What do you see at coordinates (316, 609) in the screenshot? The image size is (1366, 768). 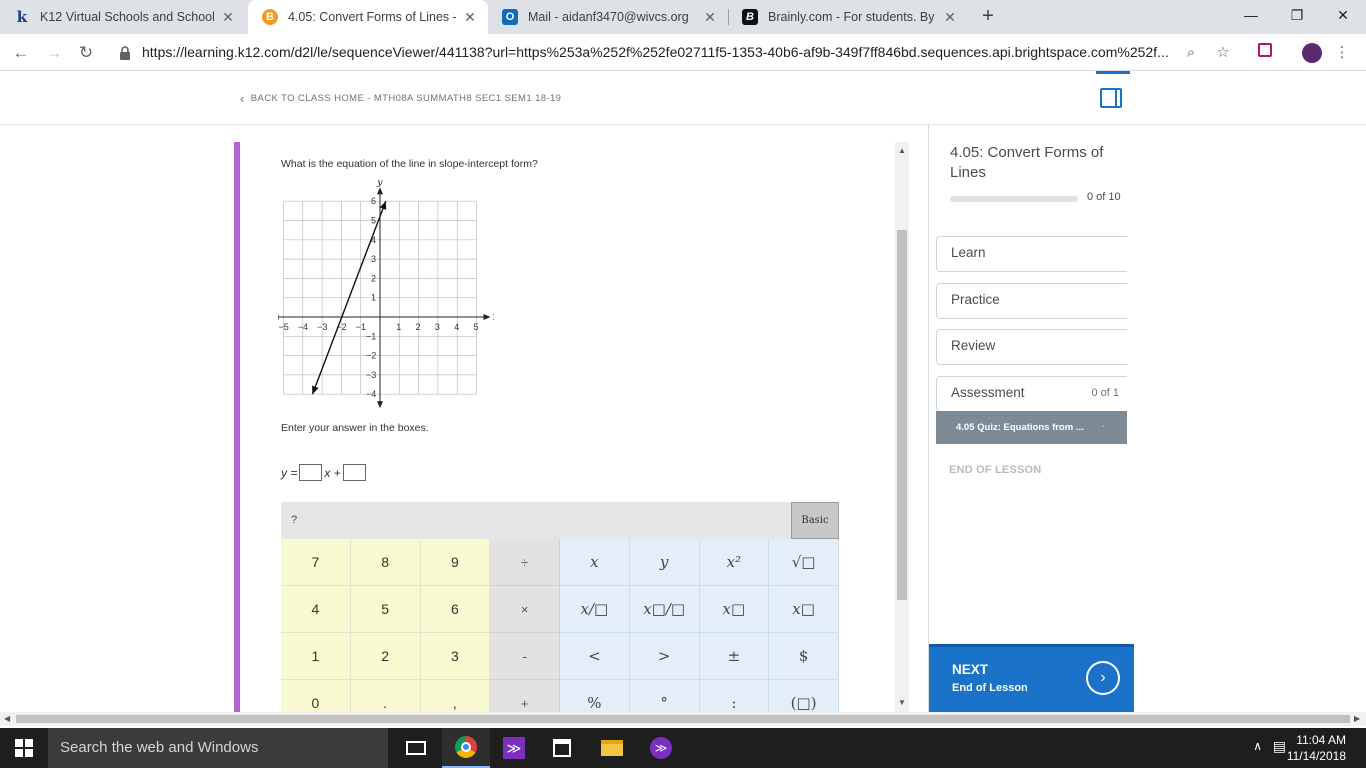 I see `keypad-key: 4` at bounding box center [316, 609].